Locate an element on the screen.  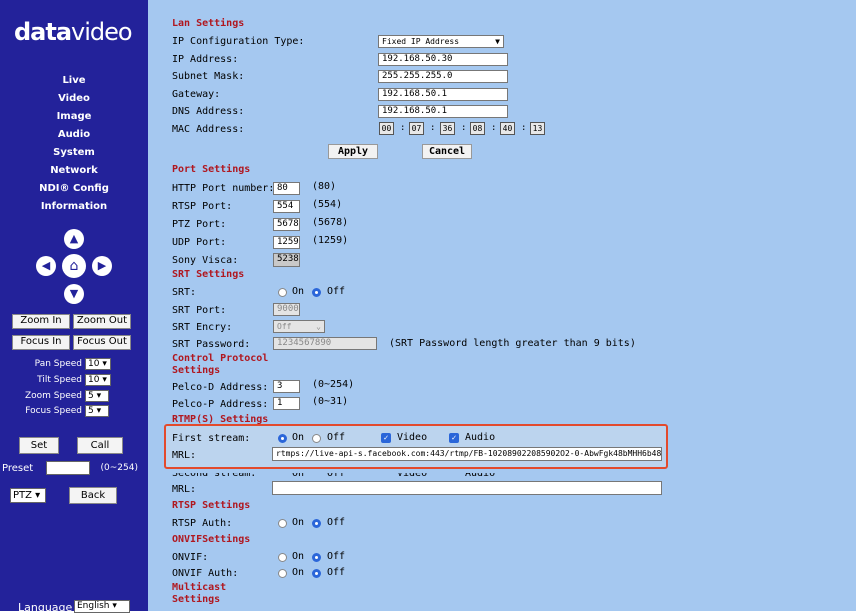
subnet-mask-input: 255.255.255.0 is located at coordinates (443, 76).